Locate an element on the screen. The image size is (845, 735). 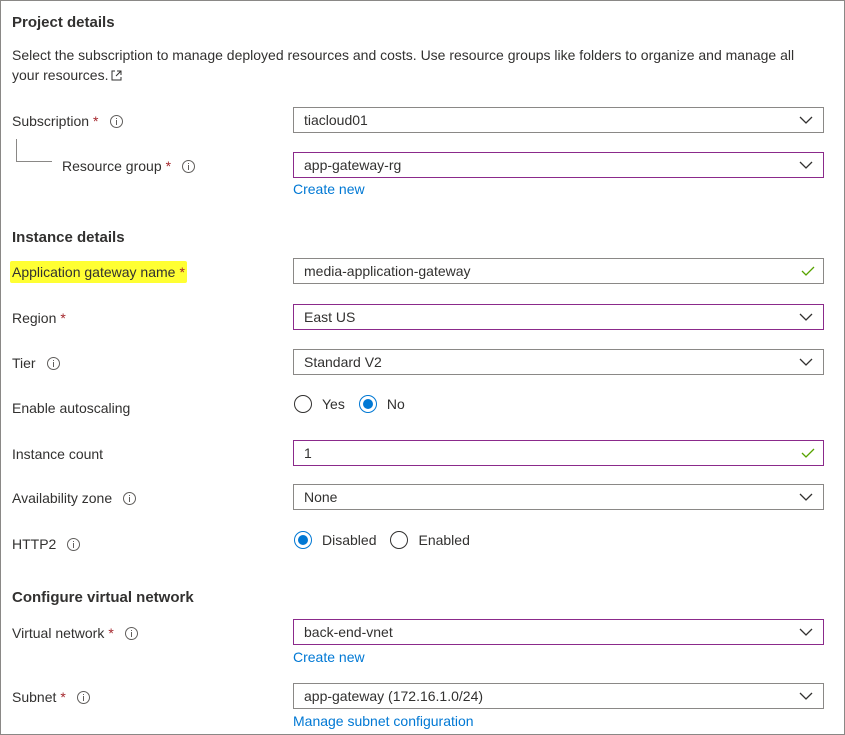
subscription-label: Subscription * is located at coordinates (67, 121).